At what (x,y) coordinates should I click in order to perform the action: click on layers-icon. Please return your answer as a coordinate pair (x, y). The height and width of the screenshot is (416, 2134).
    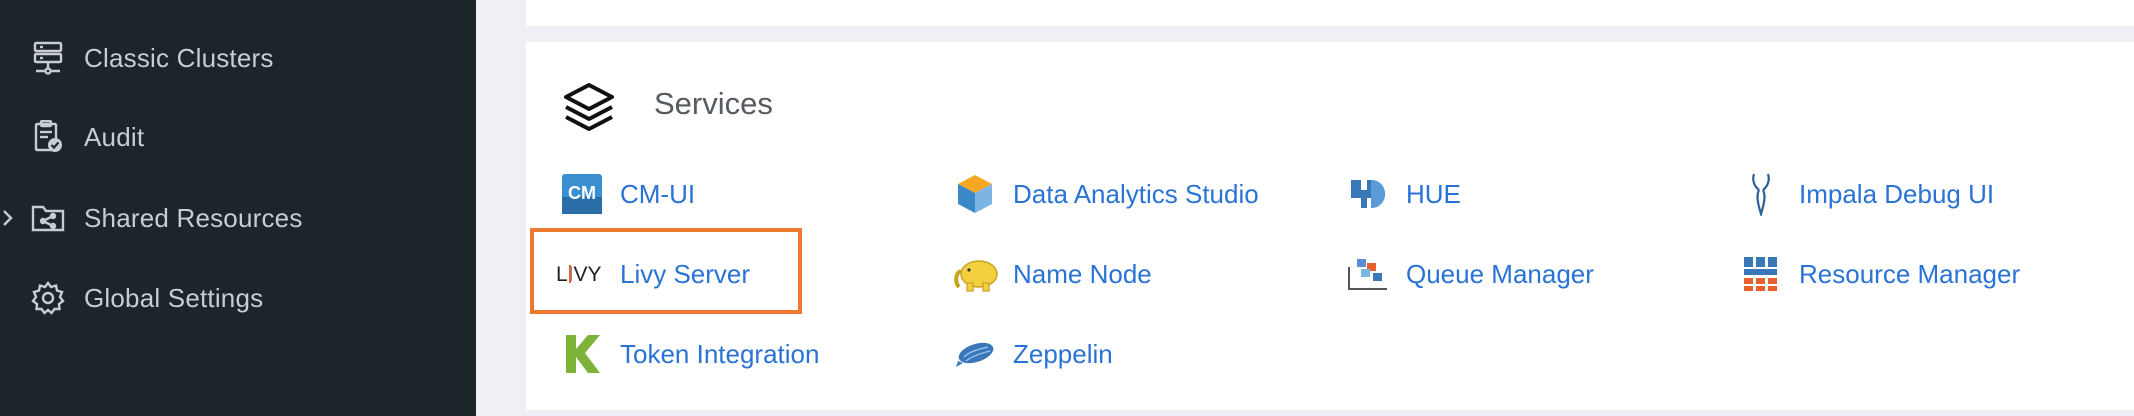
    Looking at the image, I should click on (589, 108).